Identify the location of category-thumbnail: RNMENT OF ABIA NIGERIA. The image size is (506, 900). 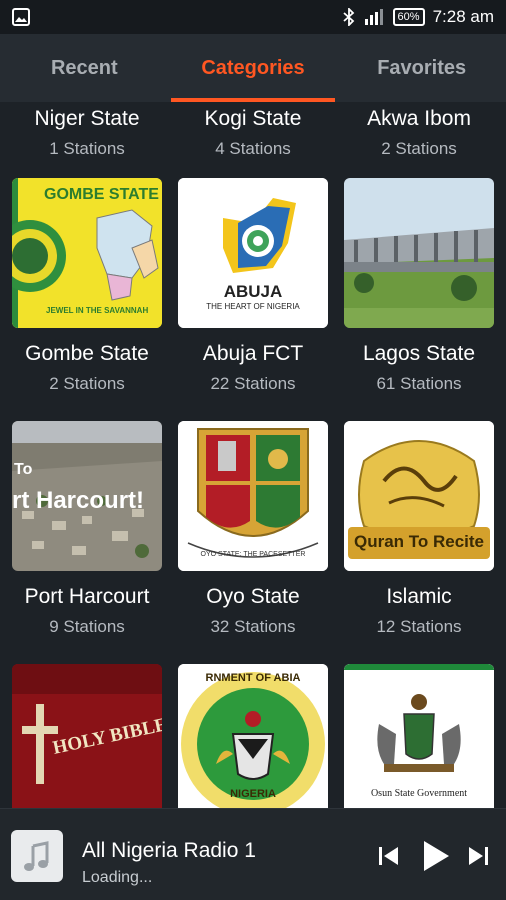
(253, 736).